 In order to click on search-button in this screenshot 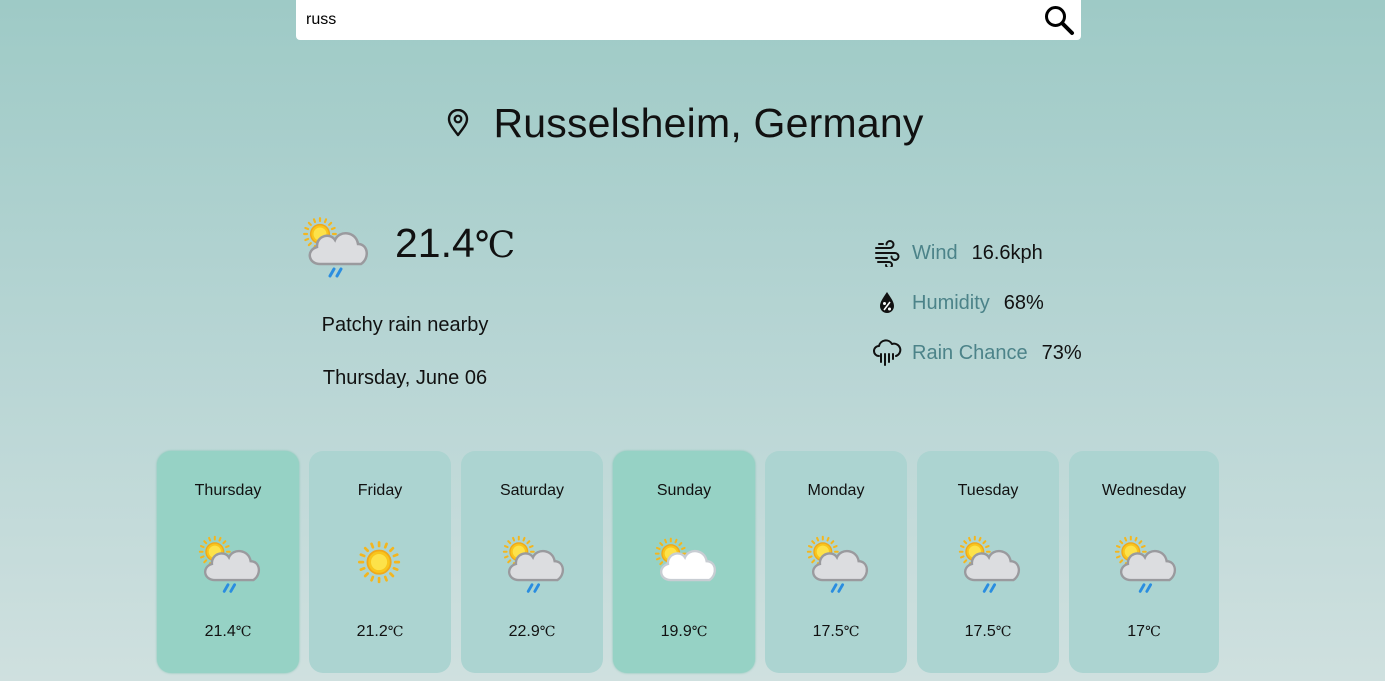, I will do `click(1059, 20)`.